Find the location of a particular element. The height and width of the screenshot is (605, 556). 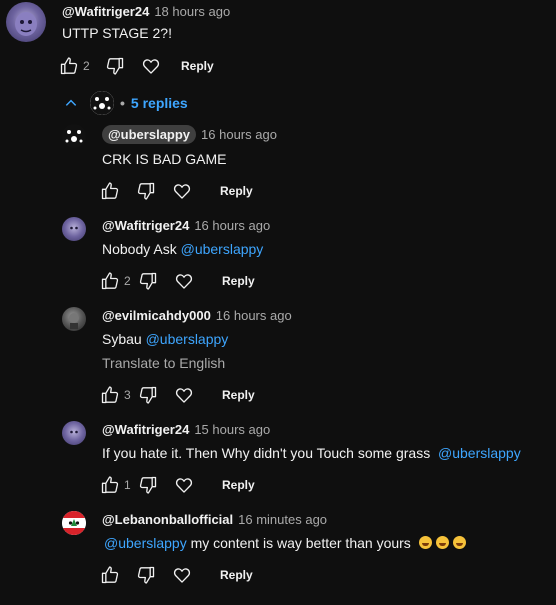

comment-header: @evilmicahdy000 16 hours ago is located at coordinates (197, 315).